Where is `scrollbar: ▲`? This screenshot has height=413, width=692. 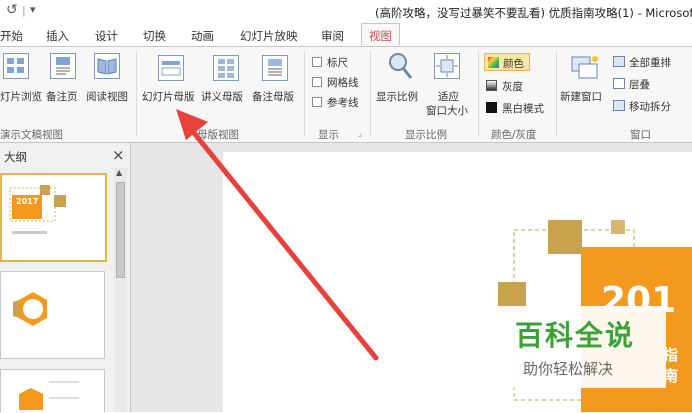
scrollbar: ▲ is located at coordinates (120, 290).